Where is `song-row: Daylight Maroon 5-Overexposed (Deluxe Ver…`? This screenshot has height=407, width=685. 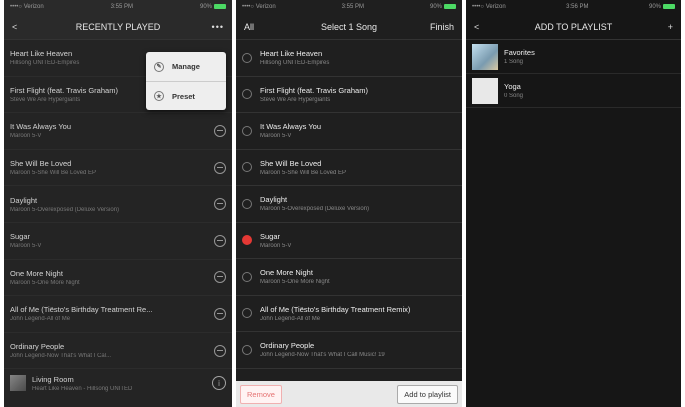
song-row: Daylight Maroon 5-Overexposed (Deluxe Ver… is located at coordinates (118, 204).